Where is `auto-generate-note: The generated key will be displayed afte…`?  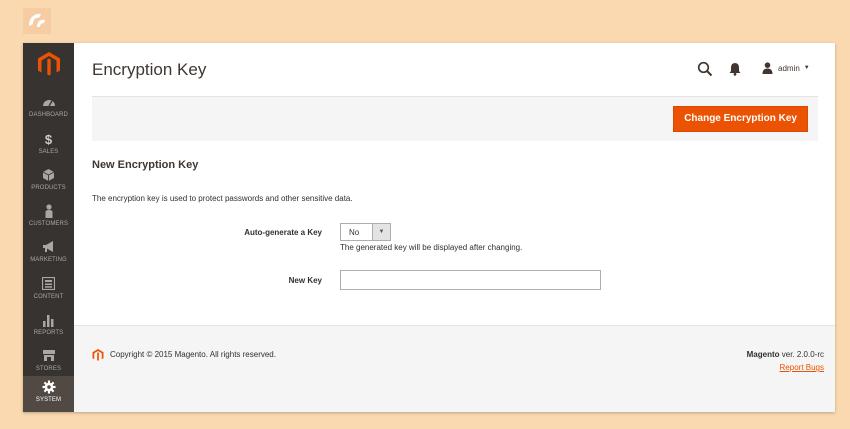 auto-generate-note: The generated key will be displayed afte… is located at coordinates (431, 247).